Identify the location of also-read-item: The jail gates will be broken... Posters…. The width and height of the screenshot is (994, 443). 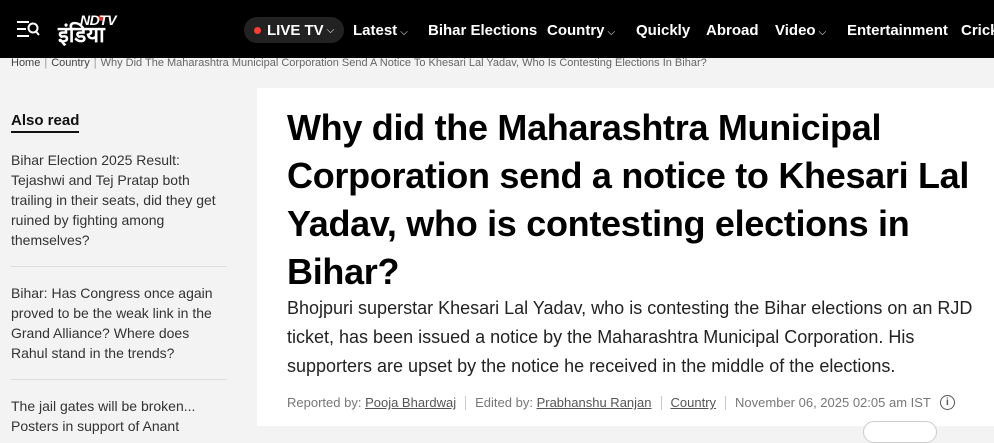
(119, 416).